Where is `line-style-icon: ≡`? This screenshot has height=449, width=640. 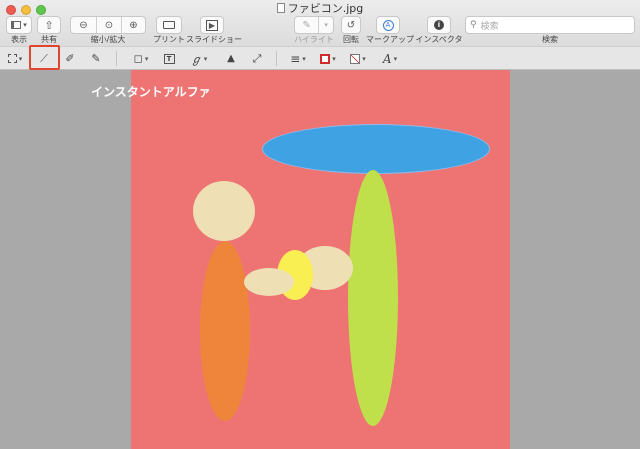 line-style-icon: ≡ is located at coordinates (295, 58).